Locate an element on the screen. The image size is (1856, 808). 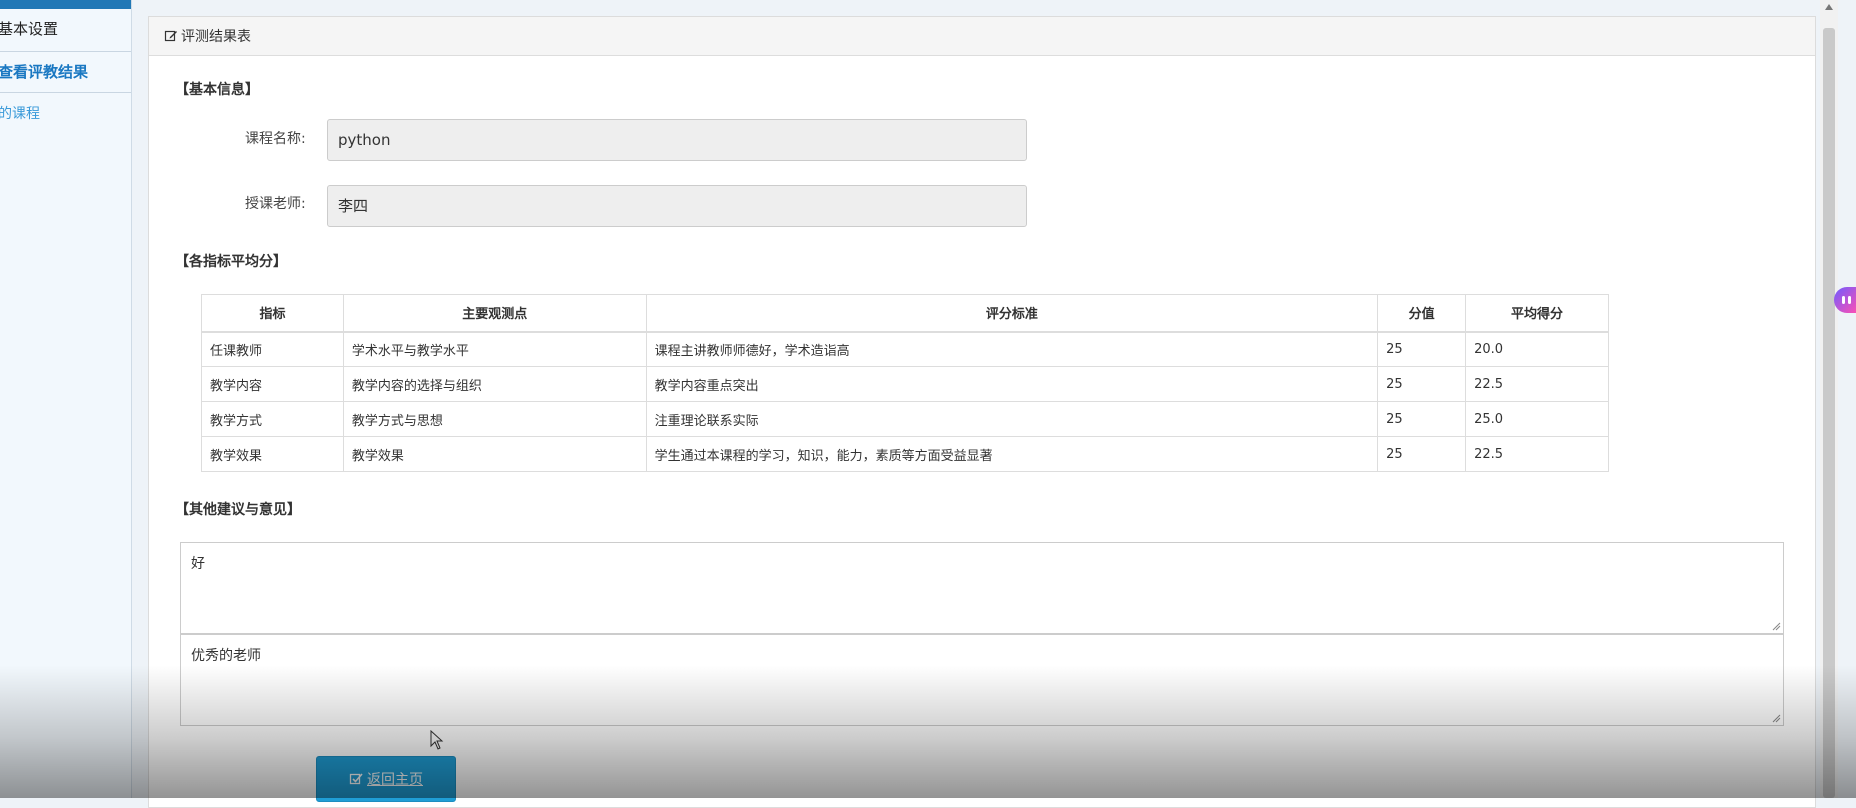
cell-indicator: 教学效果 is located at coordinates (272, 454).